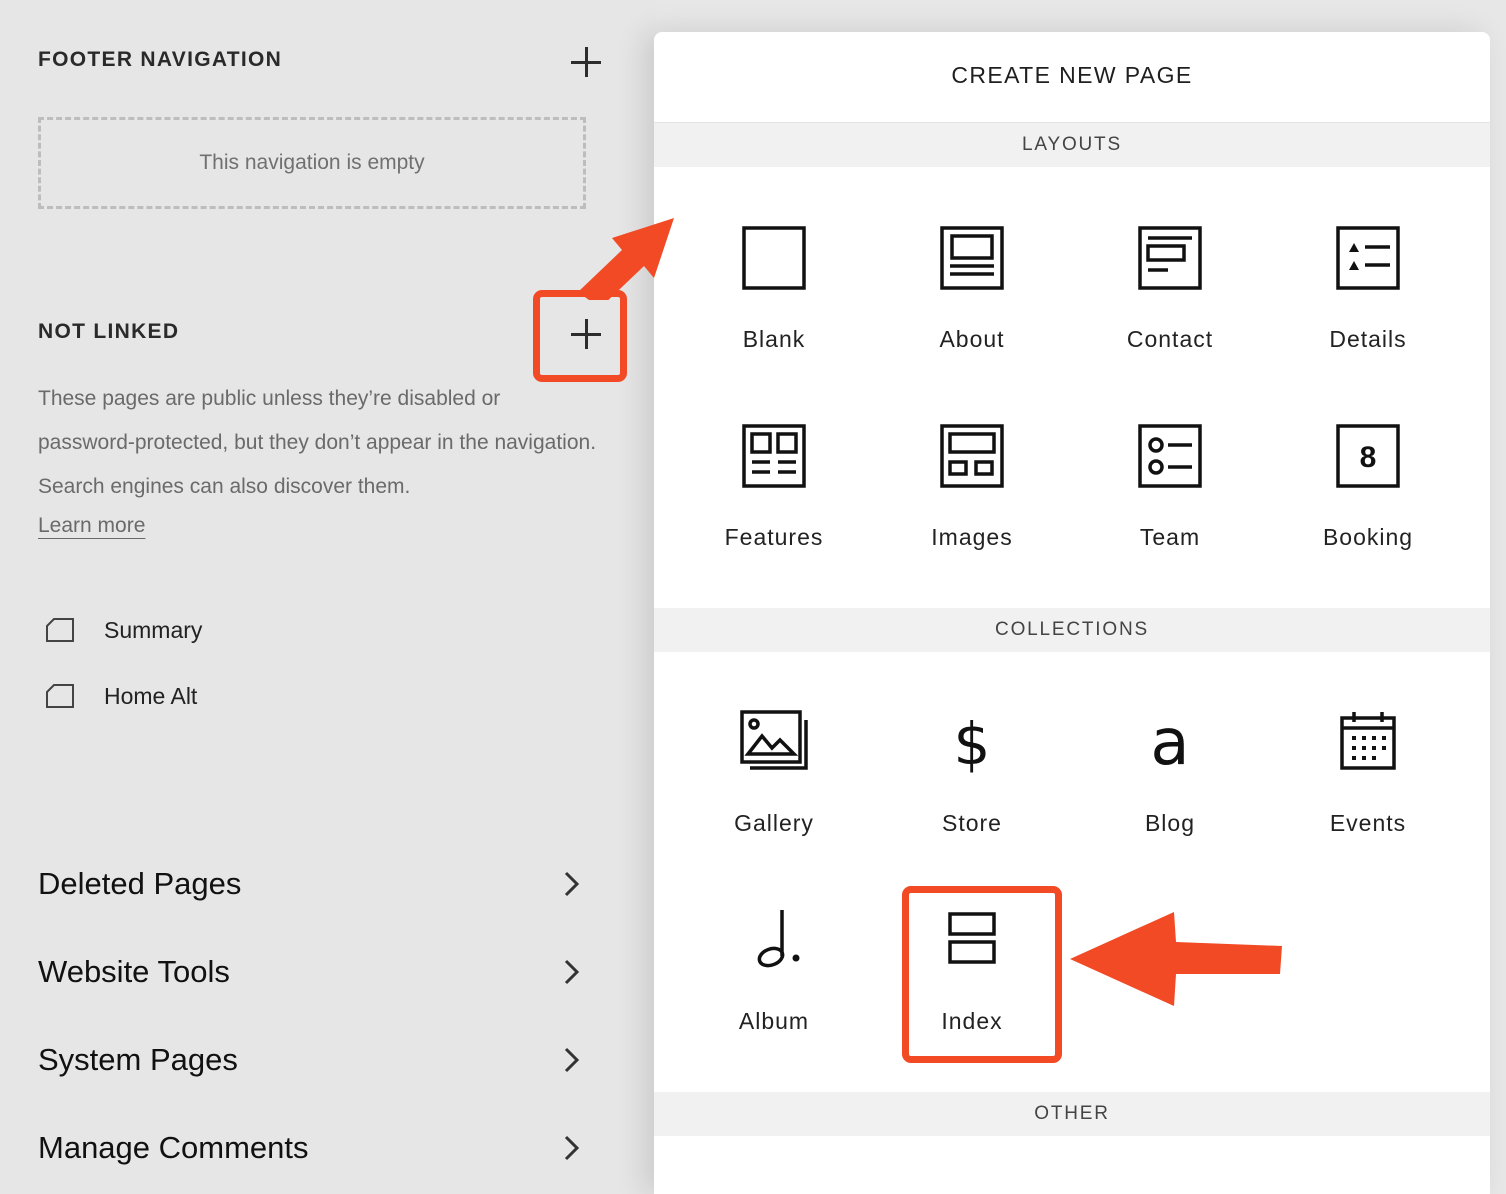  I want to click on layout-about: About, so click(972, 307).